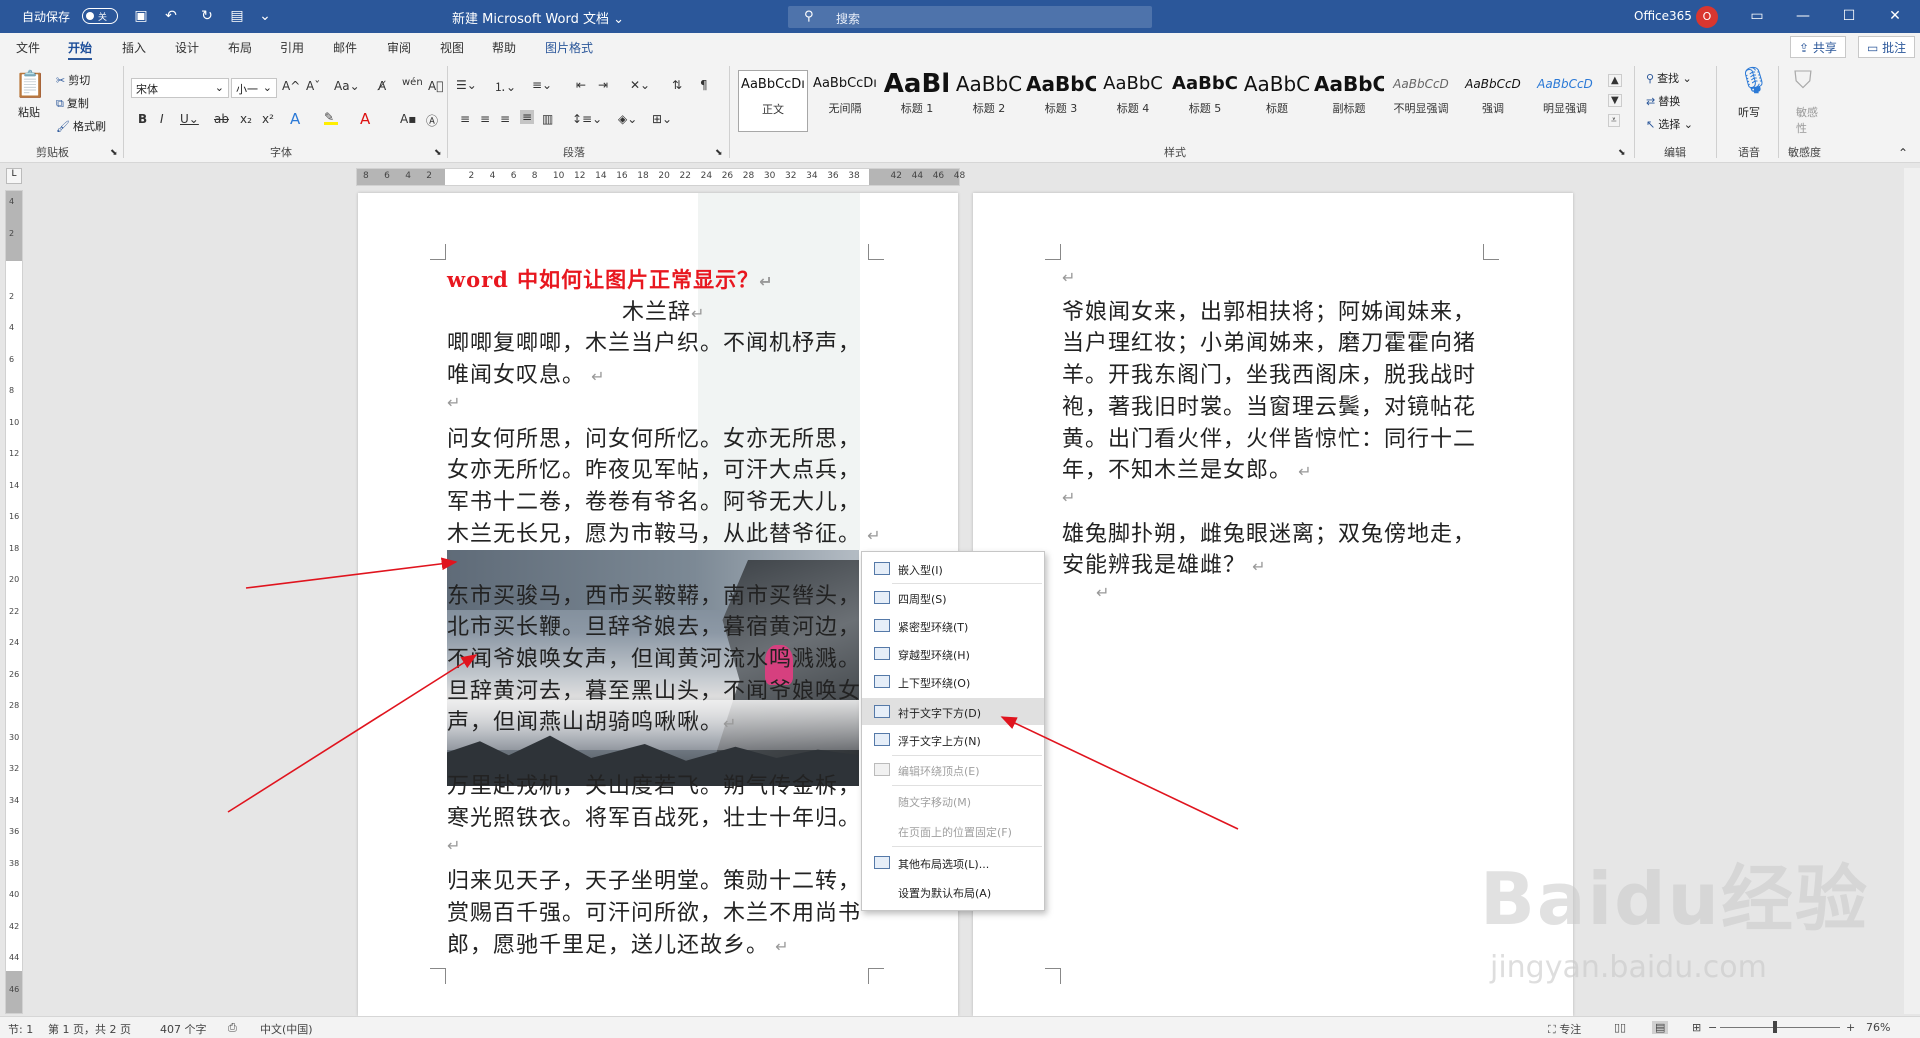 Image resolution: width=1920 pixels, height=1038 pixels. What do you see at coordinates (663, 310) in the screenshot?
I see `poem-title: 木兰辞↵` at bounding box center [663, 310].